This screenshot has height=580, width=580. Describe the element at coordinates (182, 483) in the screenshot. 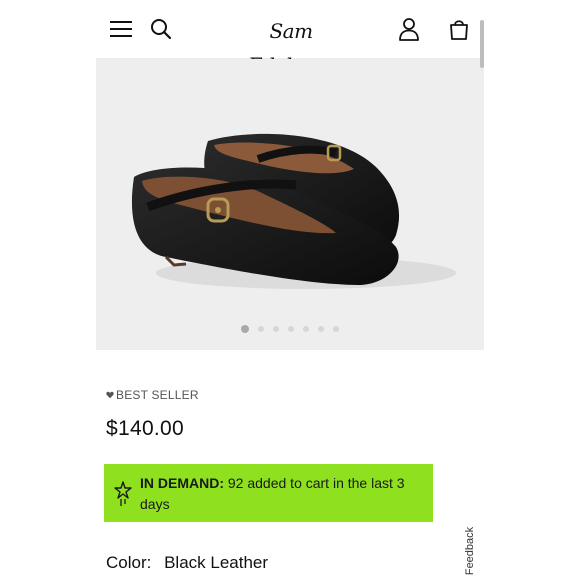

I see `in-demand-label: IN DEMAND:` at that location.